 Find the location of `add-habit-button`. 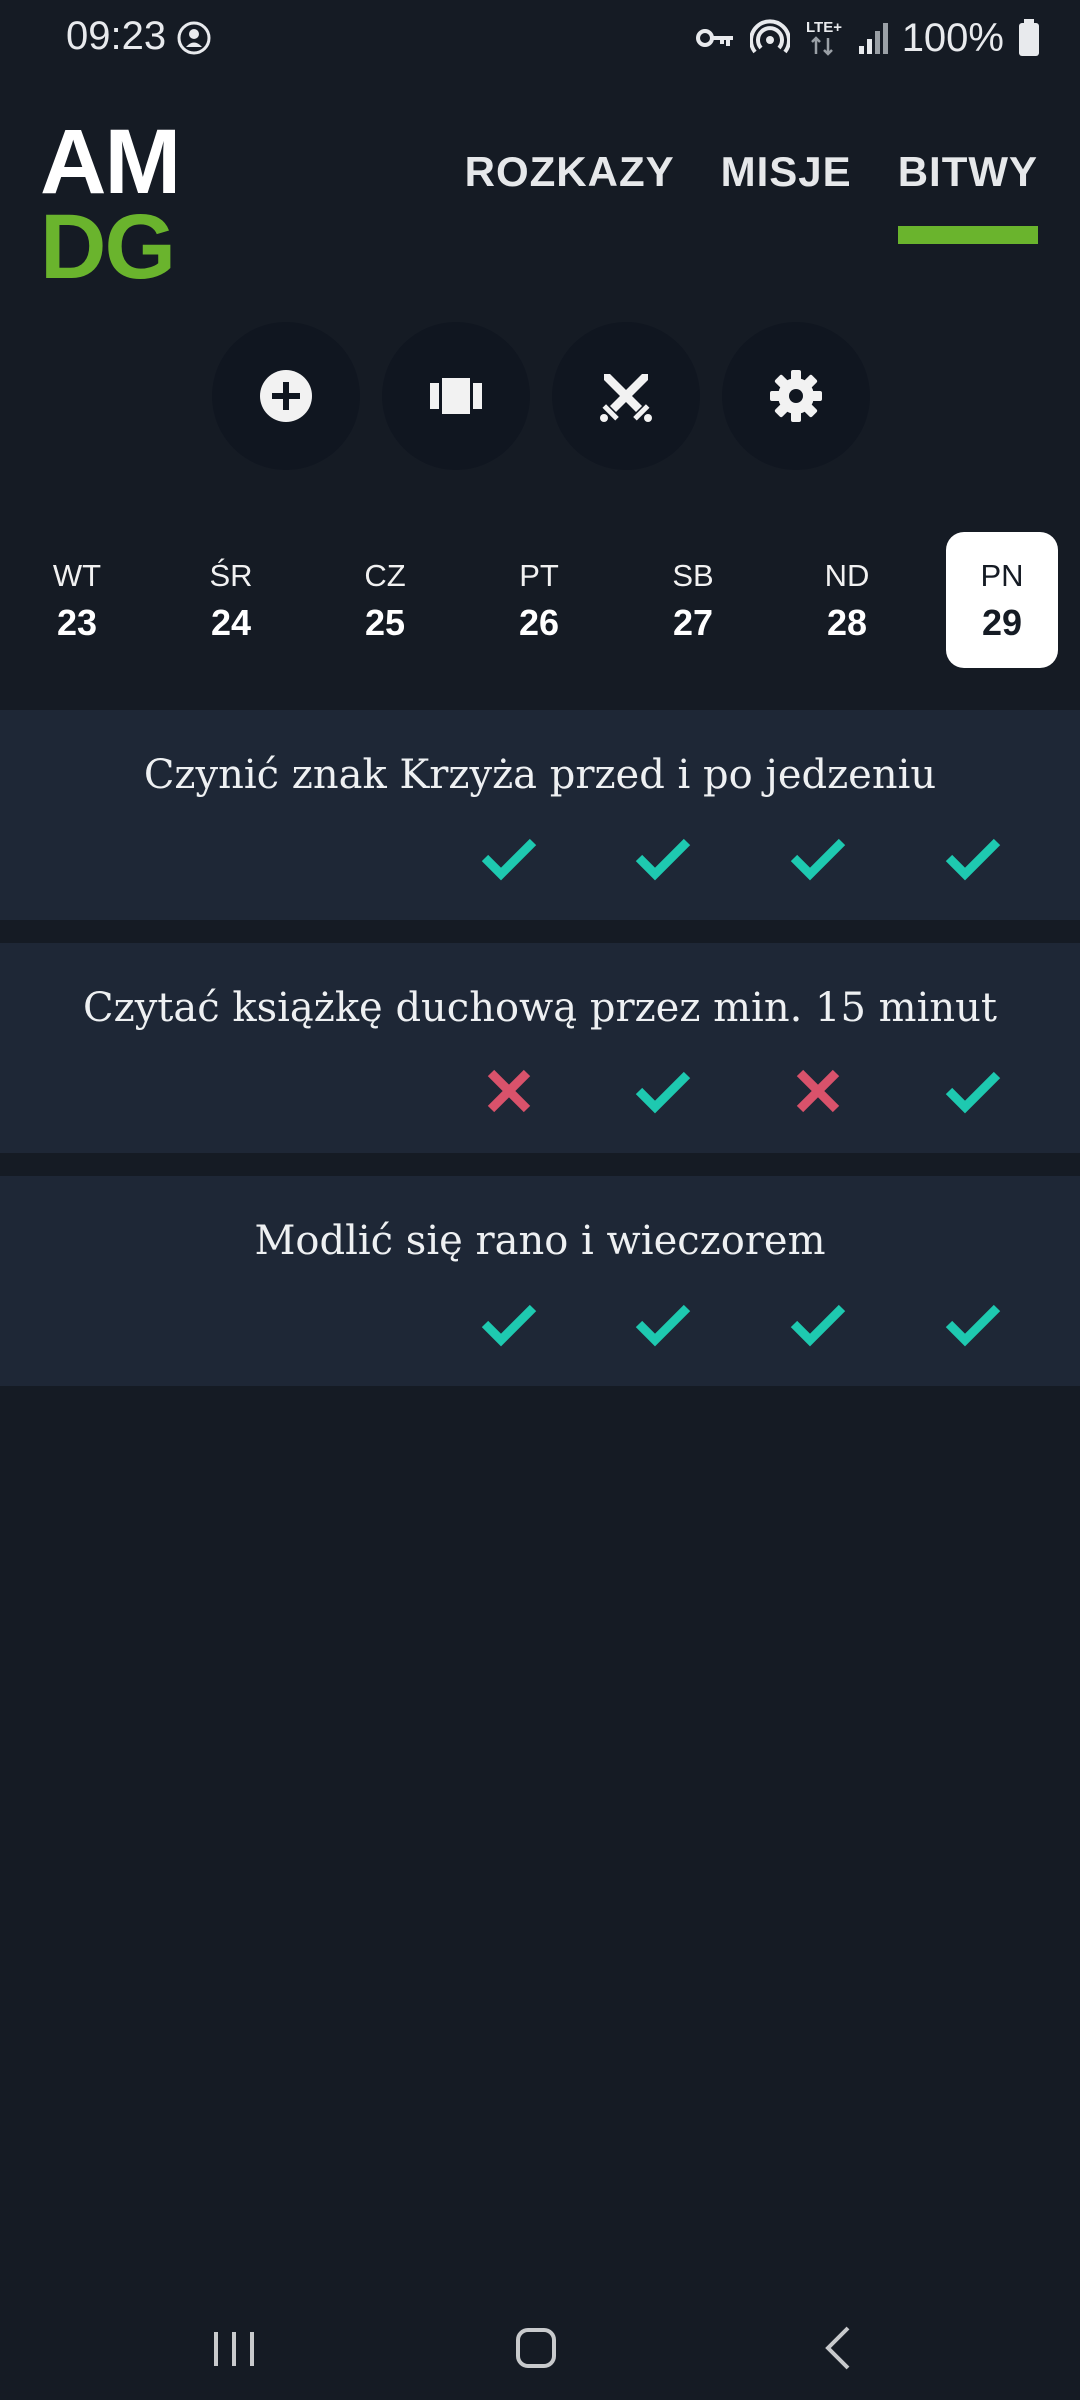

add-habit-button is located at coordinates (286, 396).